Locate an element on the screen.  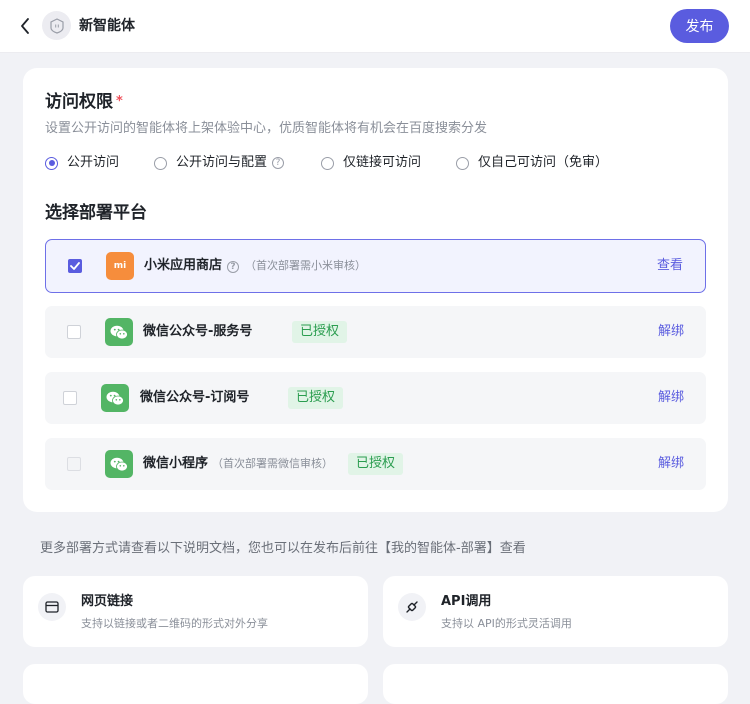
platform-name: 微信公众号-订阅号 is located at coordinates (195, 397).